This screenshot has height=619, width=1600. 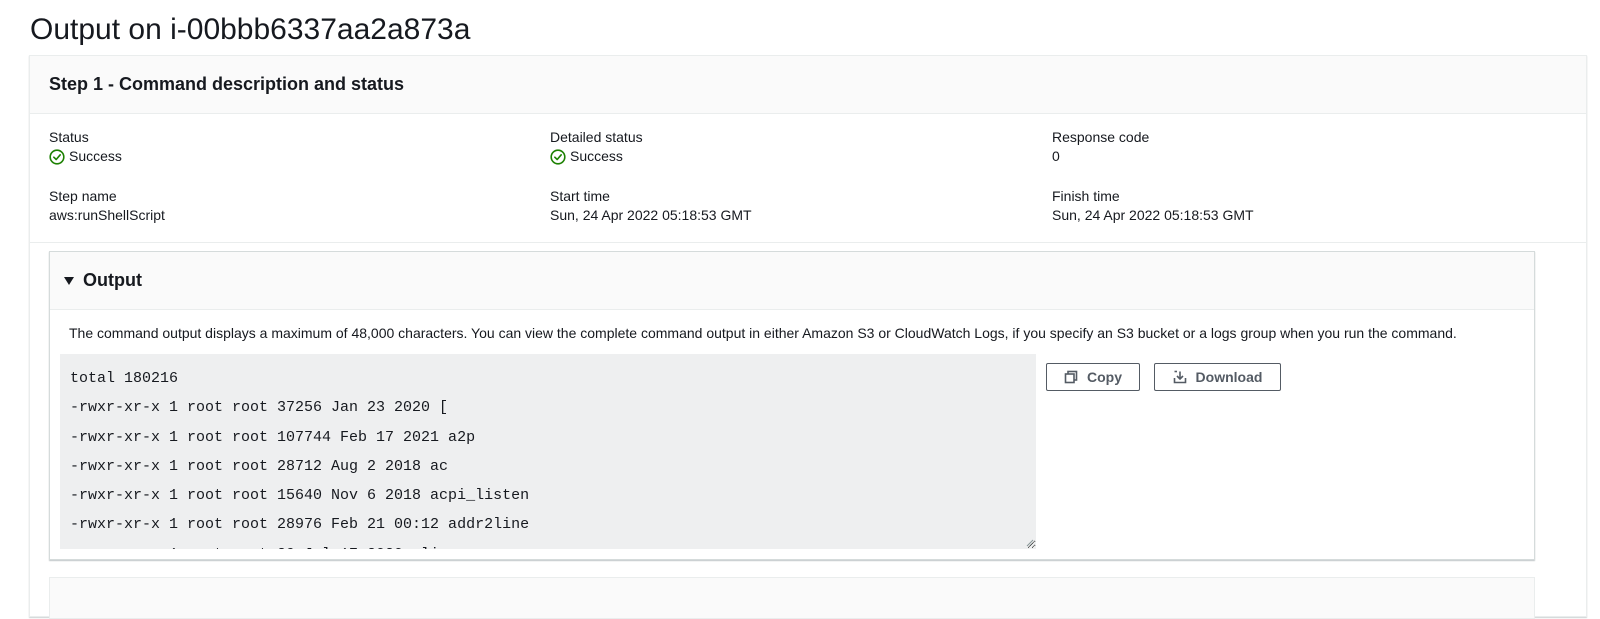 I want to click on output-header-label: Output, so click(x=112, y=280).